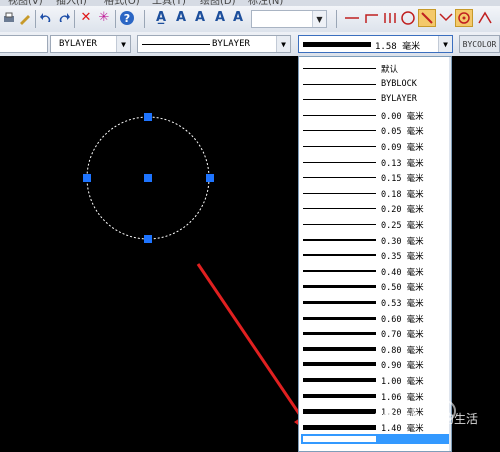 The width and height of the screenshot is (500, 452). Describe the element at coordinates (375, 193) in the screenshot. I see `lineweight-option: 0.18 毫米` at that location.